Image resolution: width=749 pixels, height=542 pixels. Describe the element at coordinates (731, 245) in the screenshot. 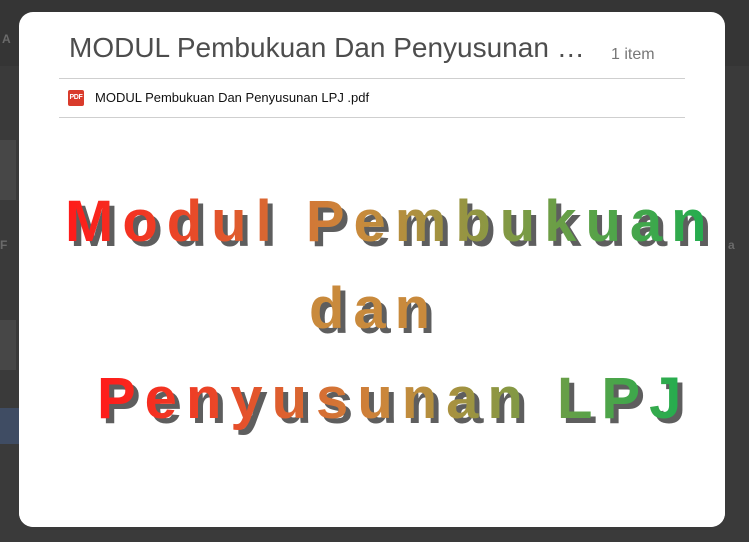

I see `background-text-fragment: a` at that location.